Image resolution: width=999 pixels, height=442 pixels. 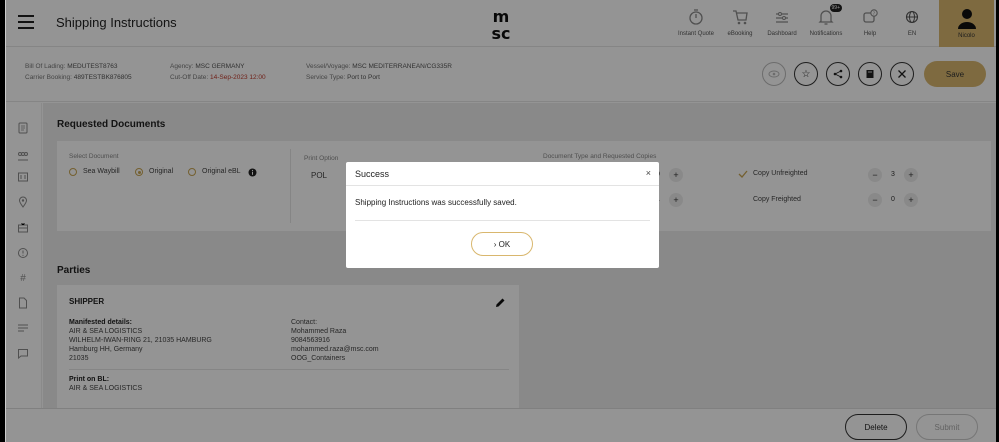 I want to click on dialog-title: Success, so click(x=372, y=174).